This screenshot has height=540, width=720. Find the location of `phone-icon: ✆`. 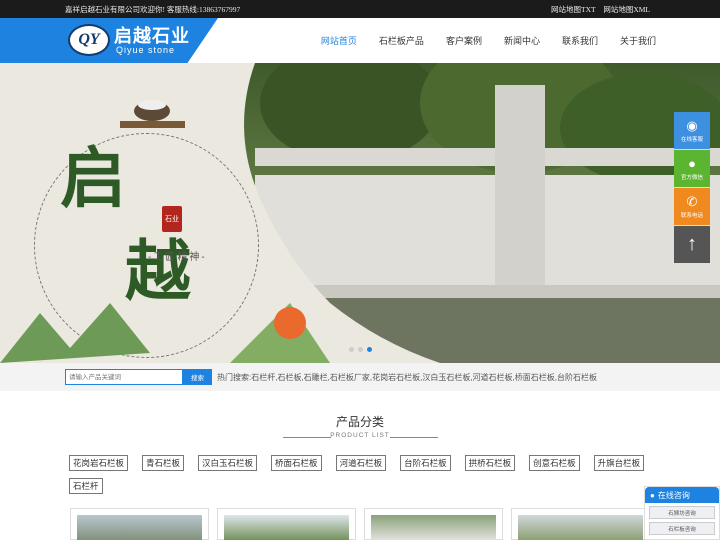

phone-icon: ✆ is located at coordinates (692, 201).